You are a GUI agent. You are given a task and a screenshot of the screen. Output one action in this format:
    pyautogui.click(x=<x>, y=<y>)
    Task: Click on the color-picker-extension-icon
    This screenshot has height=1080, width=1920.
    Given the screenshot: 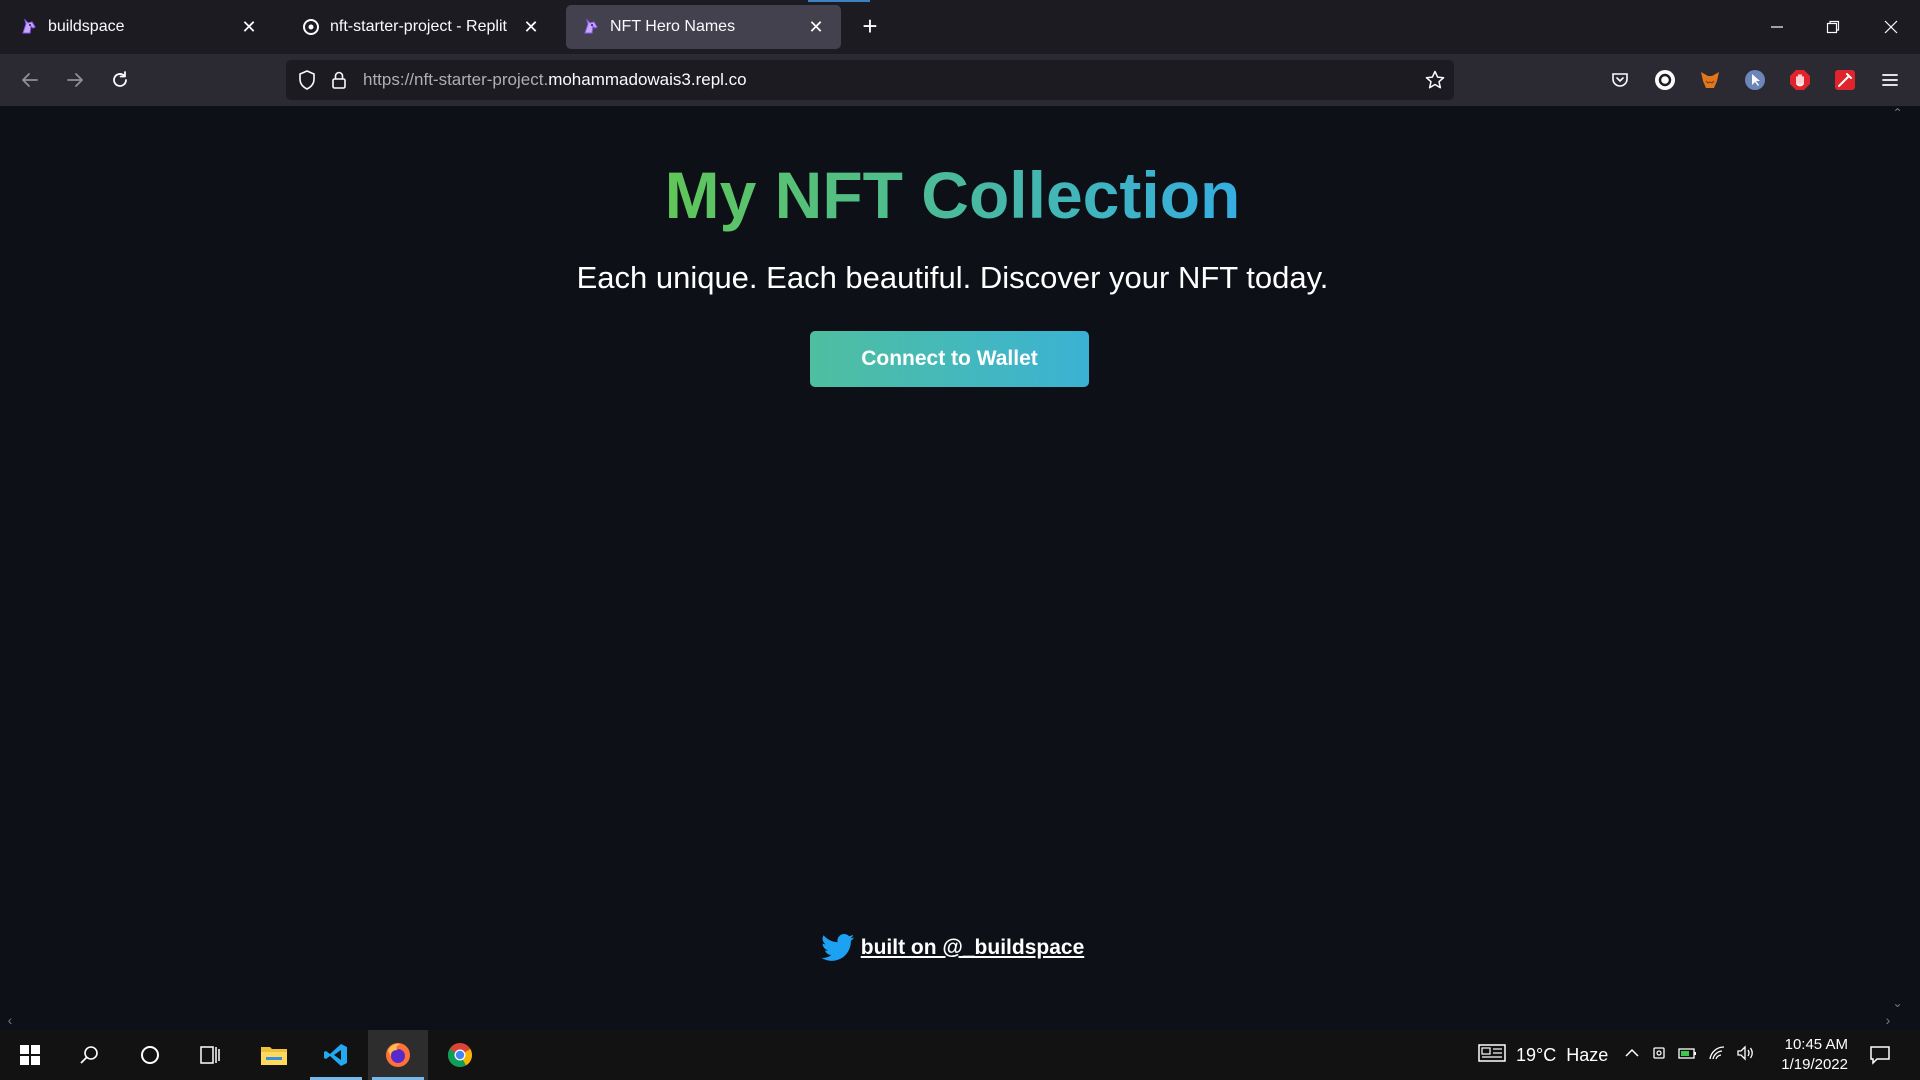 What is the action you would take?
    pyautogui.click(x=1845, y=80)
    